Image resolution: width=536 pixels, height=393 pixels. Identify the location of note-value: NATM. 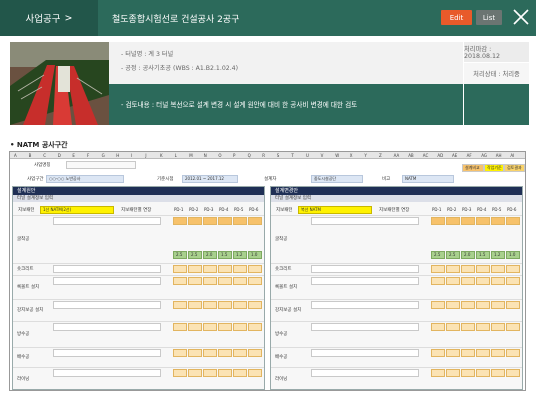
(428, 179).